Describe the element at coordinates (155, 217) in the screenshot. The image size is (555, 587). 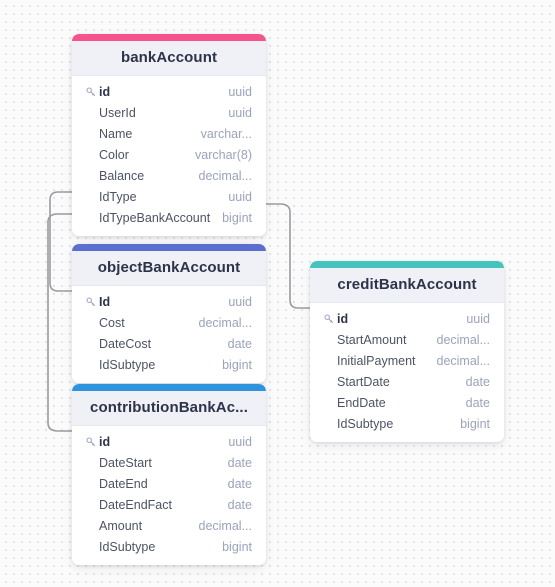
I see `field-name: IdTypeBankAccount` at that location.